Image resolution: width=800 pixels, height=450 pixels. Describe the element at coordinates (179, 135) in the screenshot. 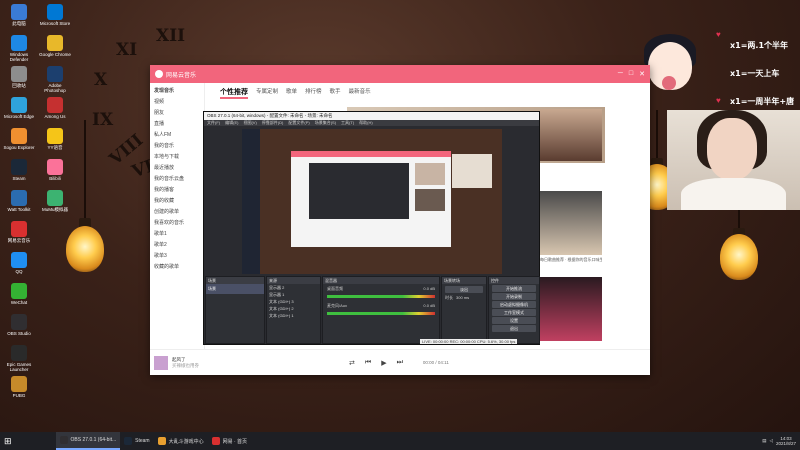

I see `sidebar-item: 私人FM` at that location.